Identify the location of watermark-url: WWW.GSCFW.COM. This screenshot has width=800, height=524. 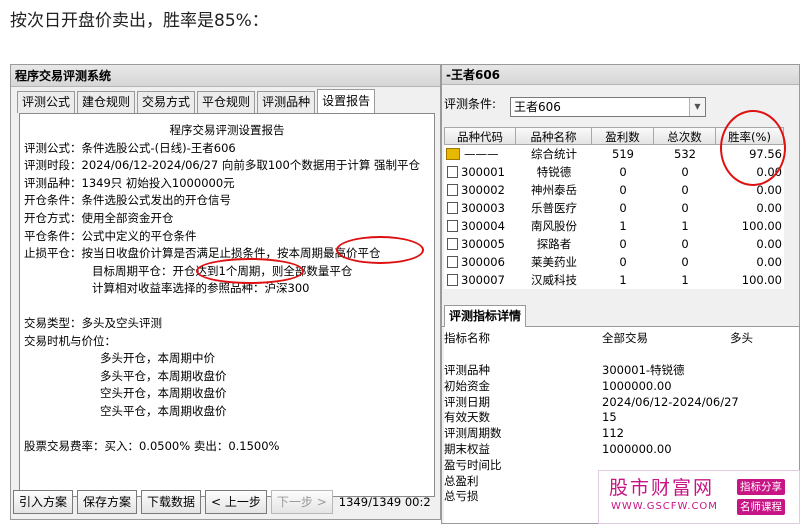
(664, 506).